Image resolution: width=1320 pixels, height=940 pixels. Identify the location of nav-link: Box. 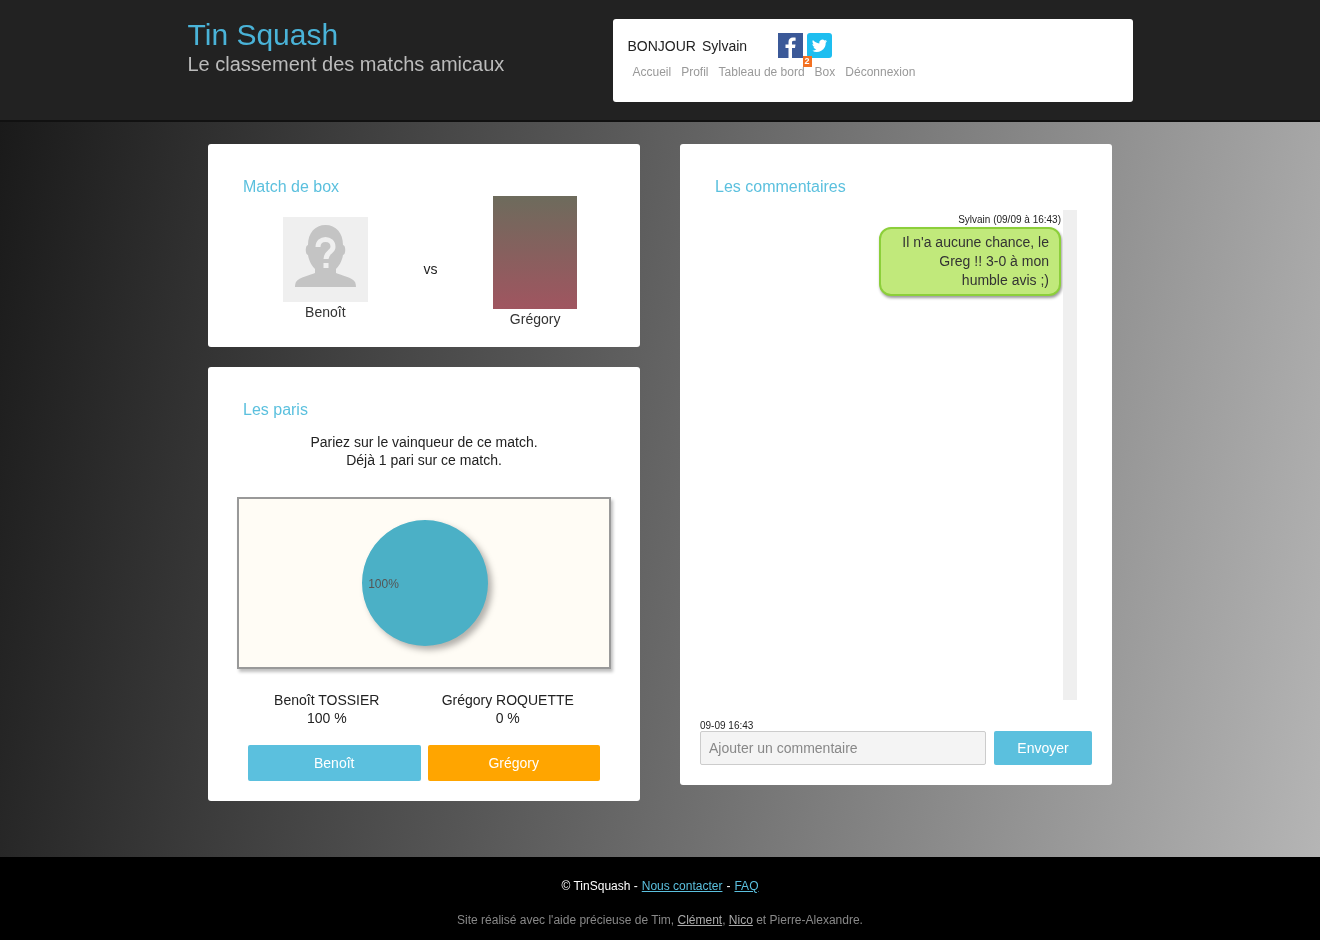
(825, 72).